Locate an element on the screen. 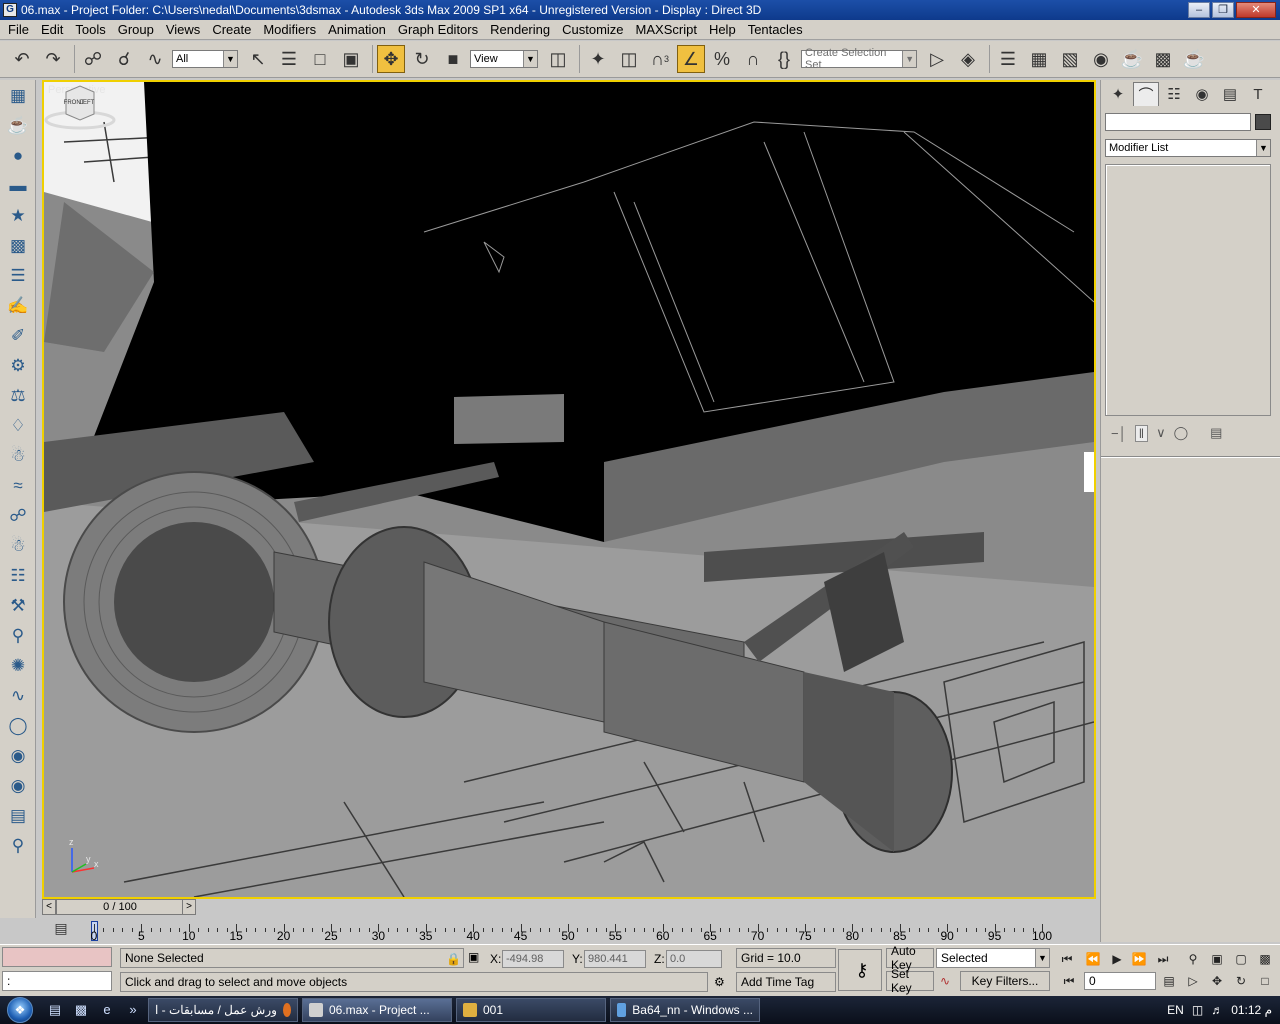 This screenshot has height=1024, width=1280. unlink-icon: ☌ is located at coordinates (124, 59).